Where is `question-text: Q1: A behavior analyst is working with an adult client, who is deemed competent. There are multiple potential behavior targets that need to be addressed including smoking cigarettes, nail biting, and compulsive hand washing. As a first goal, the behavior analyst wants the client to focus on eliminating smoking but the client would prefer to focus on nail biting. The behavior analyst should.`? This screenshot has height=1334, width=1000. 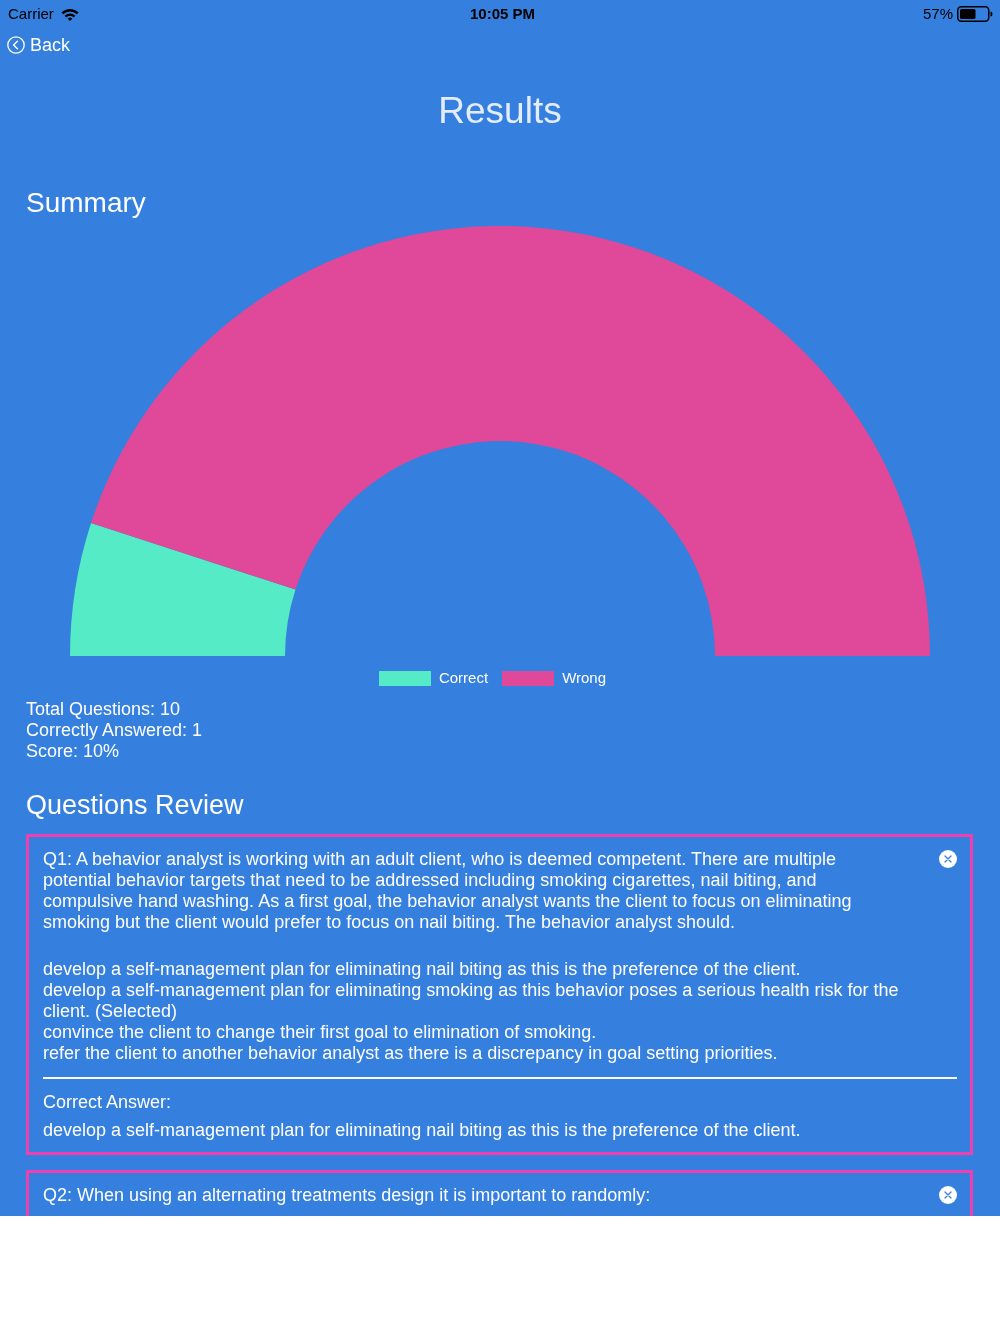
question-text: Q1: A behavior analyst is working with an adult client, who is deemed competent. There are multiple potential behavior targets that need to be addressed including smoking cigarettes, nail biting, and compulsive hand washing. As a first goal, the behavior analyst wants the client to focus on eliminating smoking but the client would prefer to focus on nail biting. The behavior analyst should. is located at coordinates (448, 891).